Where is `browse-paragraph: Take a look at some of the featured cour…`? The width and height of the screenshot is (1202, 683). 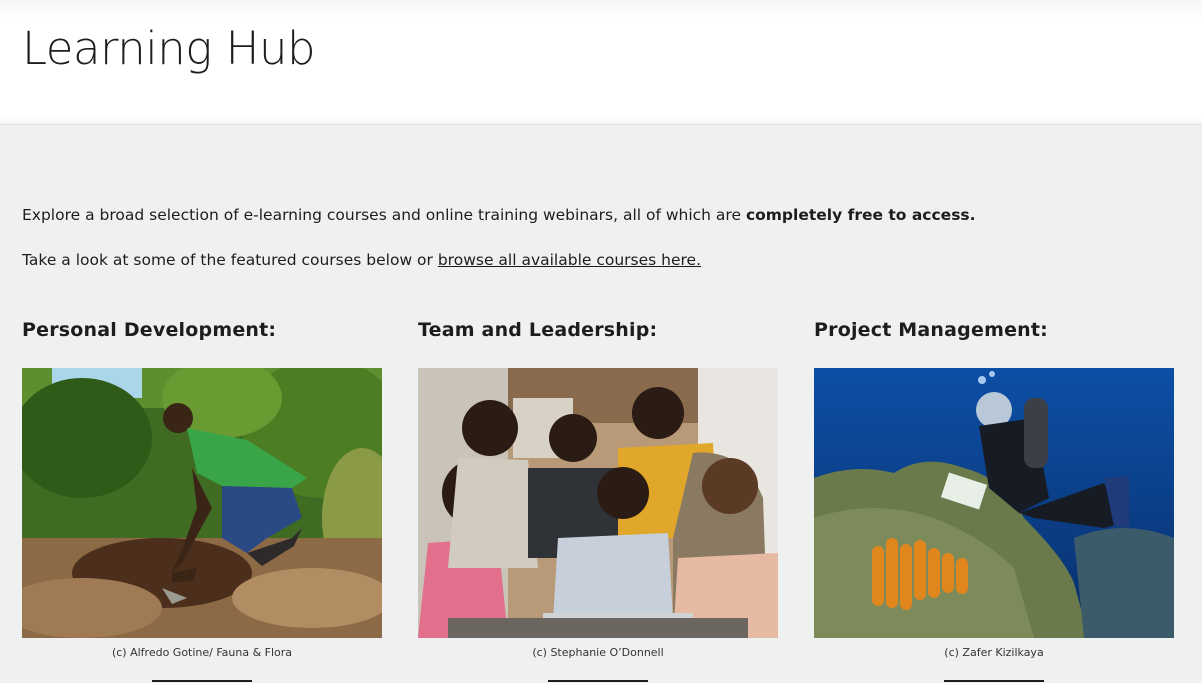 browse-paragraph: Take a look at some of the featured cour… is located at coordinates (361, 260).